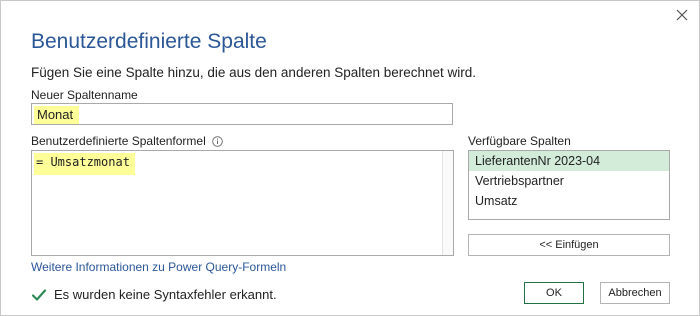 The image size is (700, 316). I want to click on formula-label: Benutzerdefinierte Spaltenformel, so click(118, 141).